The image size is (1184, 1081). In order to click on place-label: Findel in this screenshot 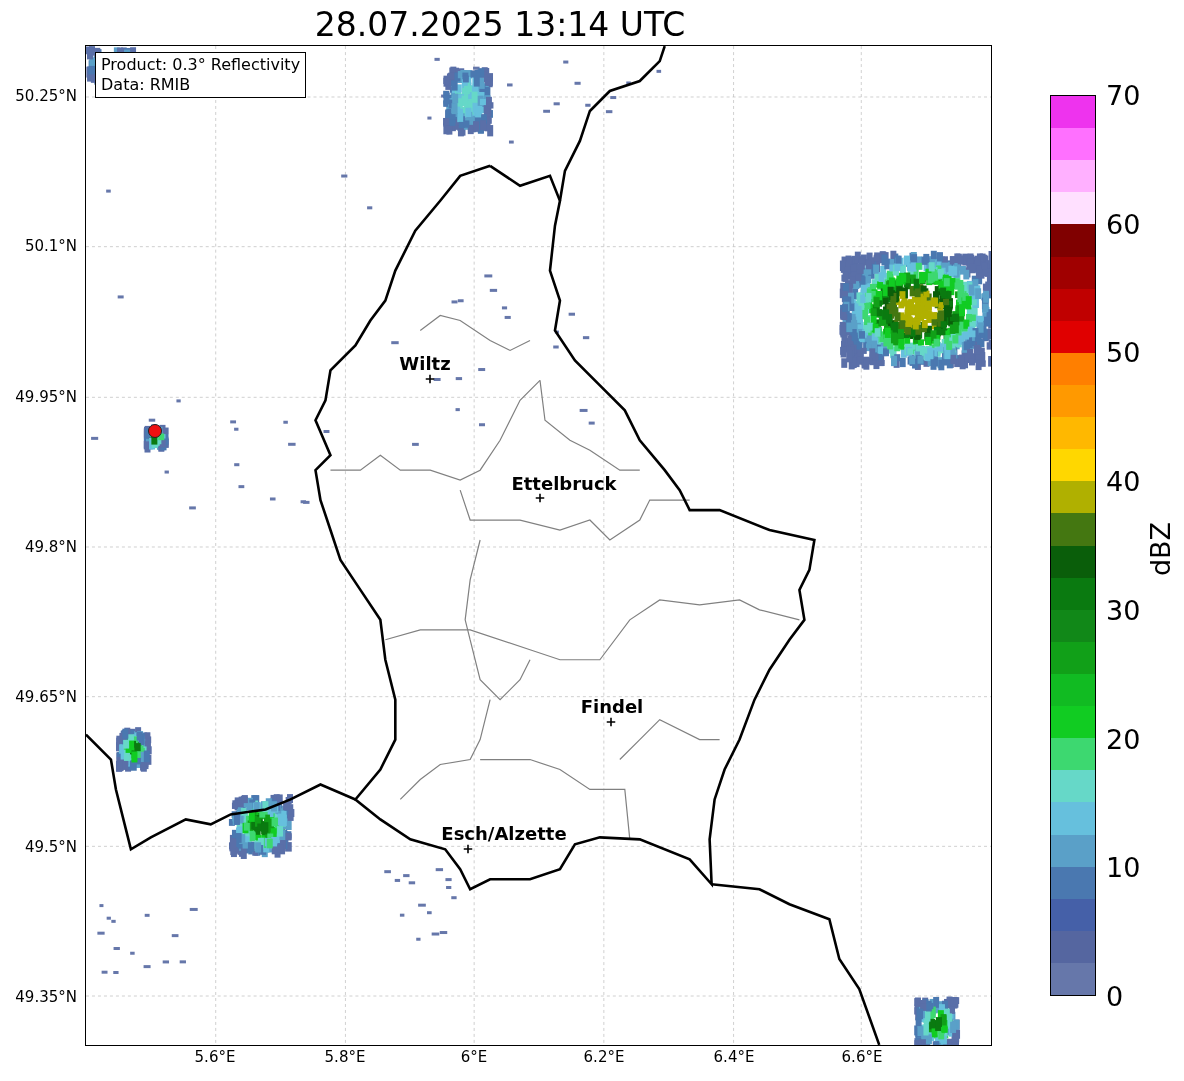, I will do `click(612, 706)`.